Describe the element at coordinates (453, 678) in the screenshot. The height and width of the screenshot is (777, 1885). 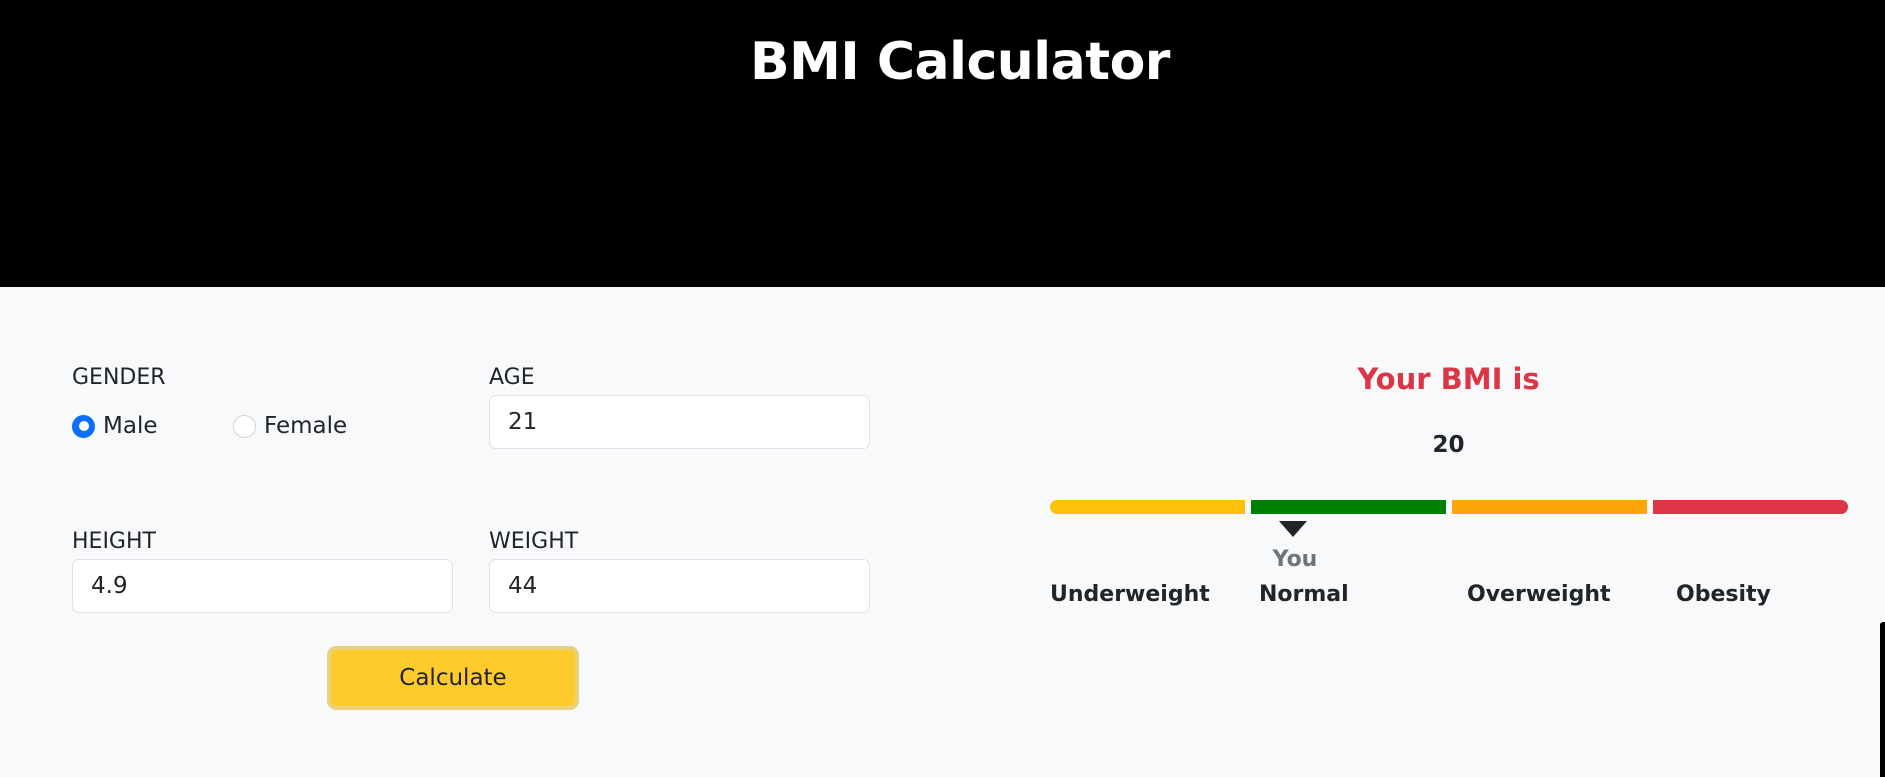
I see `calculate-button: Calculate` at that location.